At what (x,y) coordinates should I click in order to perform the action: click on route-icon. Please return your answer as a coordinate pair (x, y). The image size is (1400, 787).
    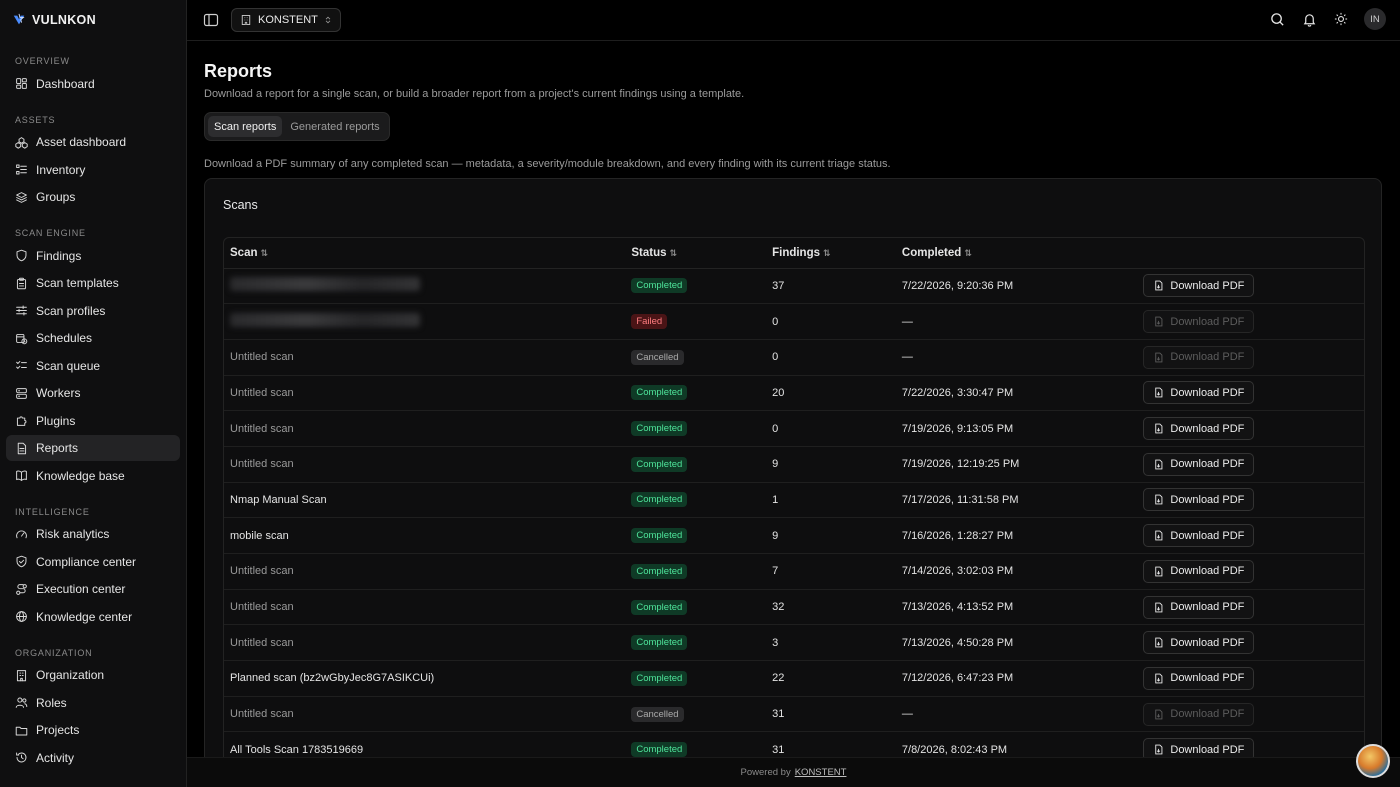
    Looking at the image, I should click on (21, 589).